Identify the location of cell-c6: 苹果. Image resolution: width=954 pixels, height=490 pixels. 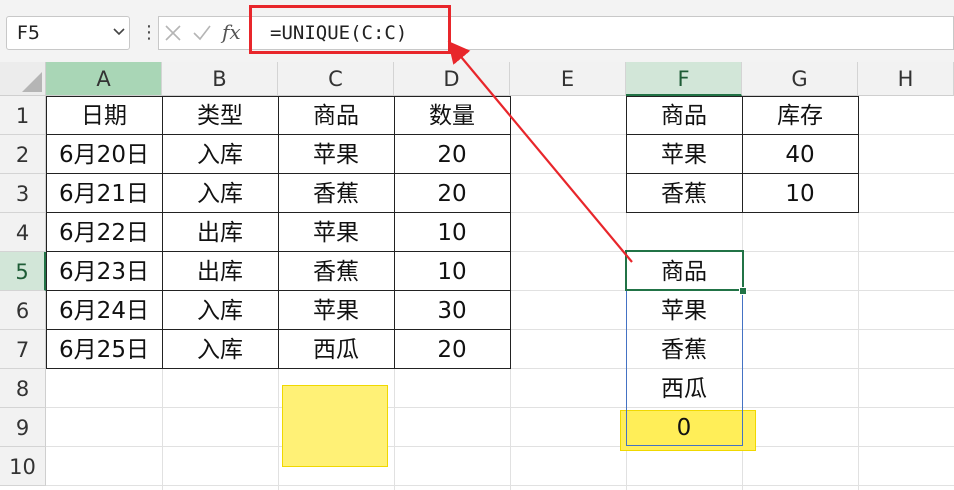
(336, 310).